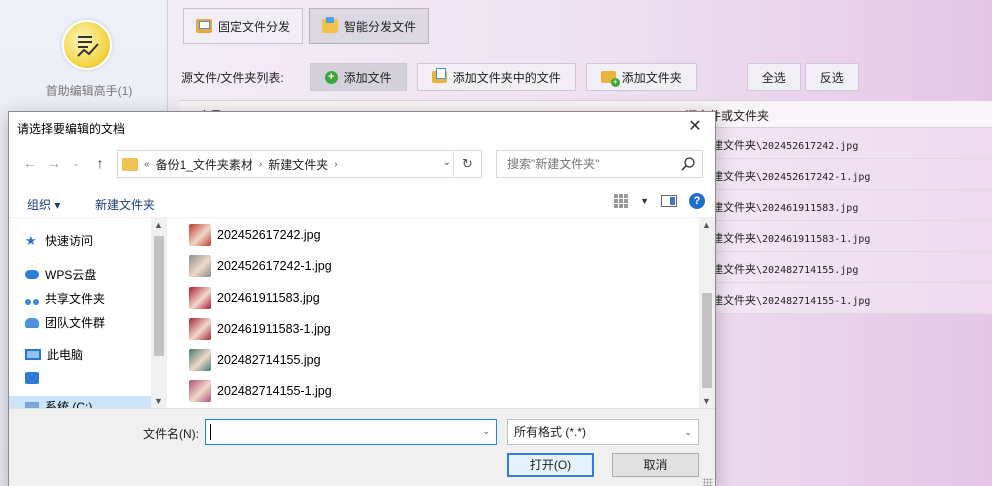 The width and height of the screenshot is (992, 486). Describe the element at coordinates (813, 239) in the screenshot. I see `row-path-name: \202461911583-1.jpg` at that location.